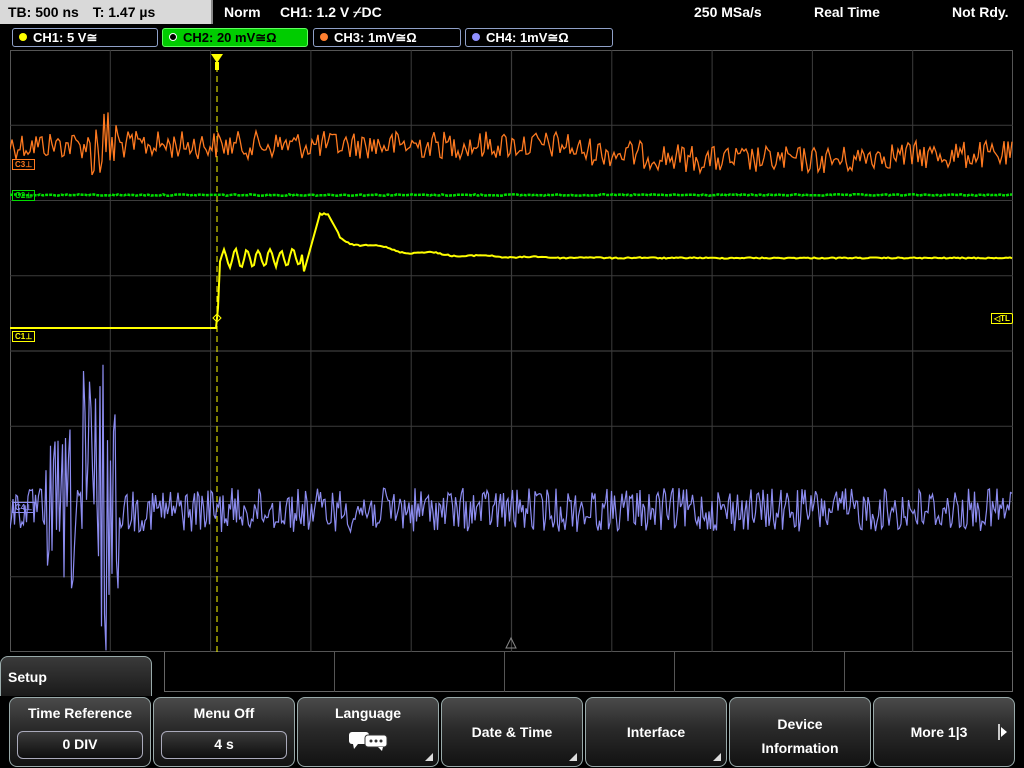  I want to click on channel-tab-label: CH2: 20 mV≅Ω, so click(230, 37).